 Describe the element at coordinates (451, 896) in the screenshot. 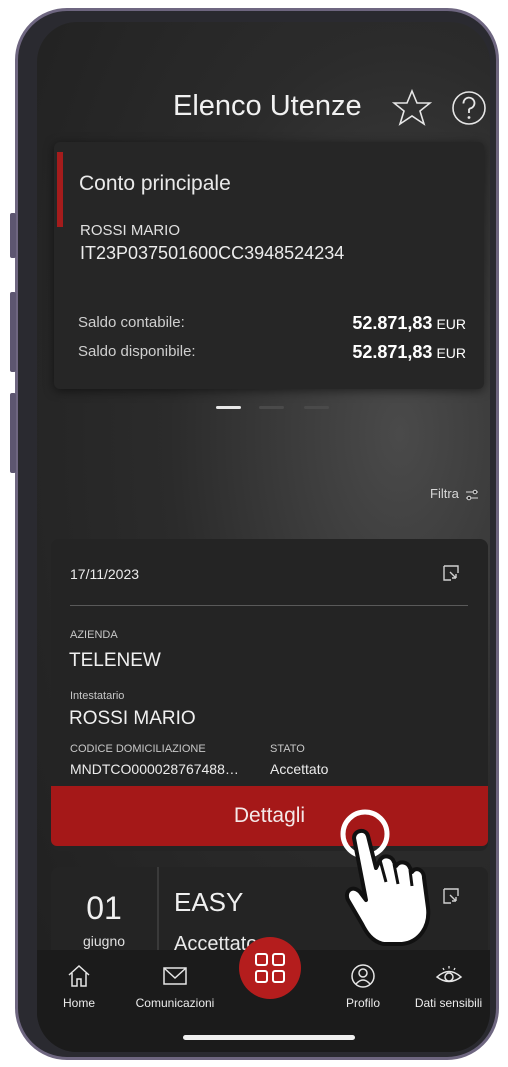

I see `expand-icon` at that location.